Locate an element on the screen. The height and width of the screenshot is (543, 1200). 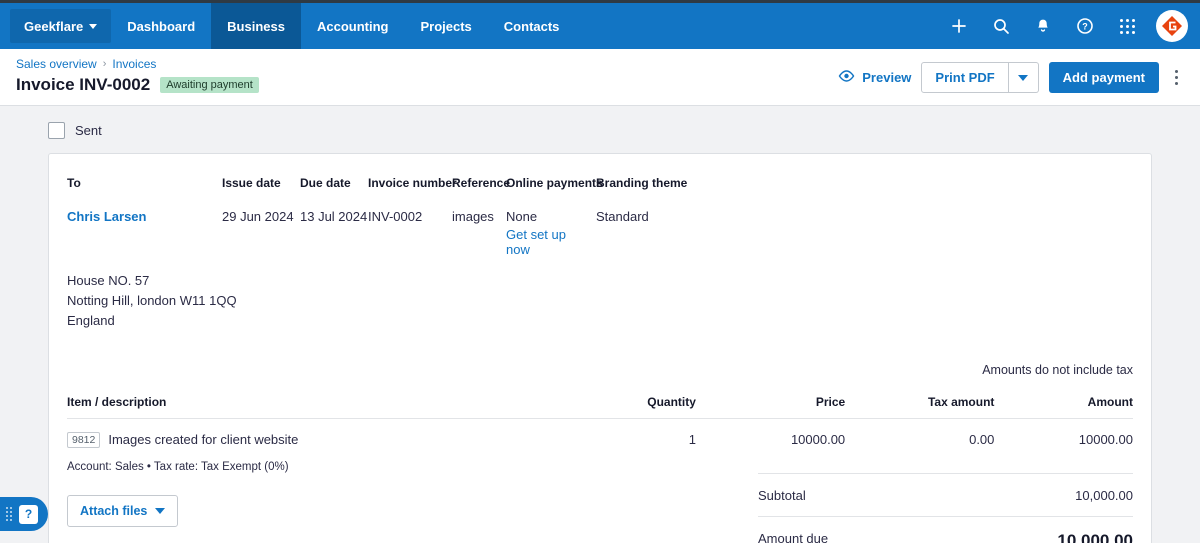
invoice-number-value: INV-0002 is located at coordinates (395, 216).